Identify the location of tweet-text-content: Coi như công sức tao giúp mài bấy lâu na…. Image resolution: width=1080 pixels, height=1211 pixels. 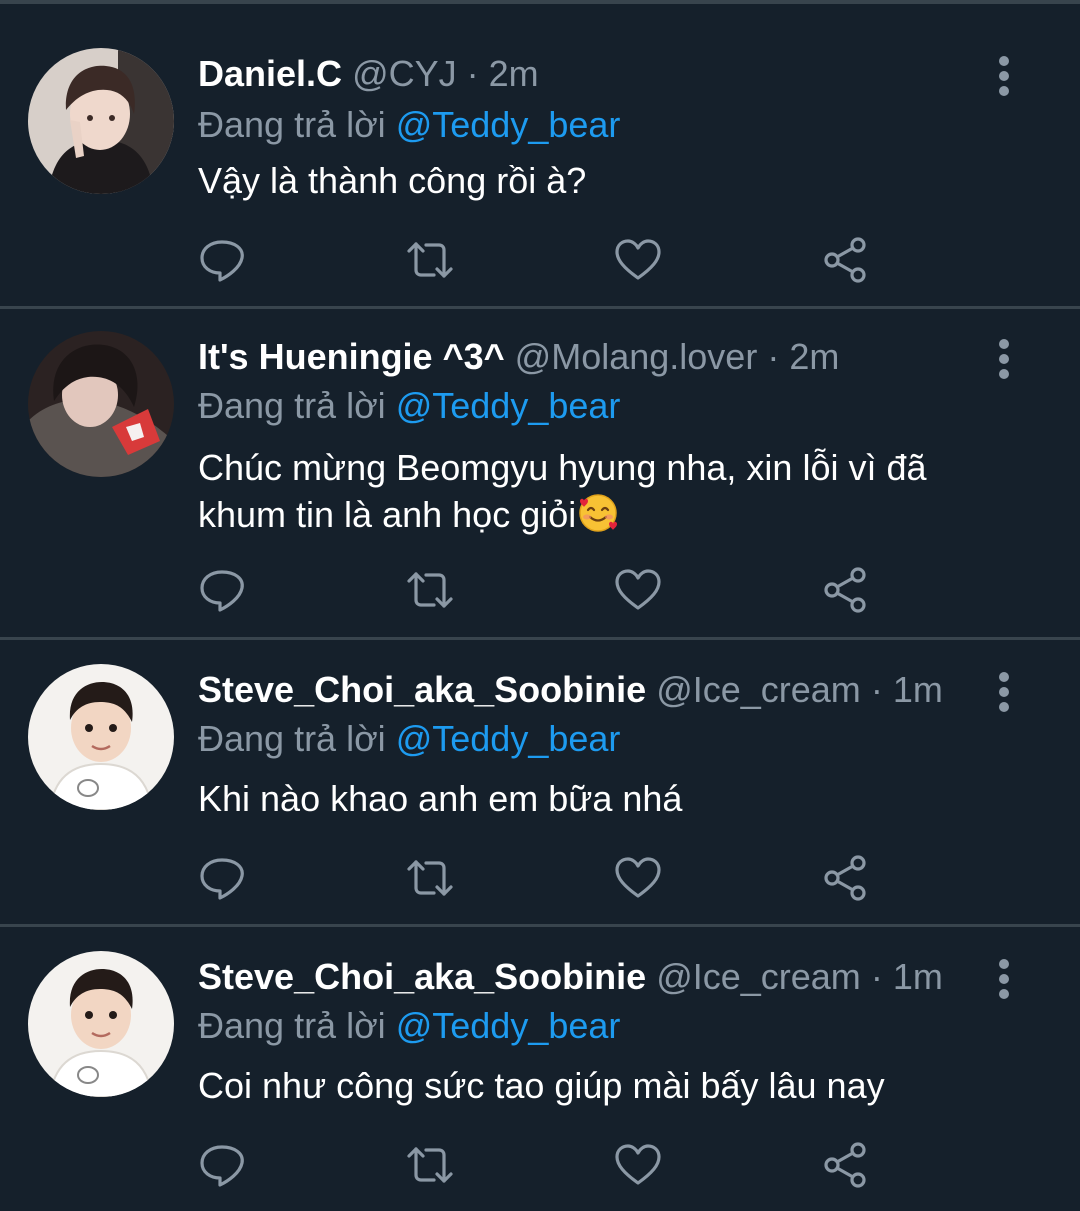
(541, 1085).